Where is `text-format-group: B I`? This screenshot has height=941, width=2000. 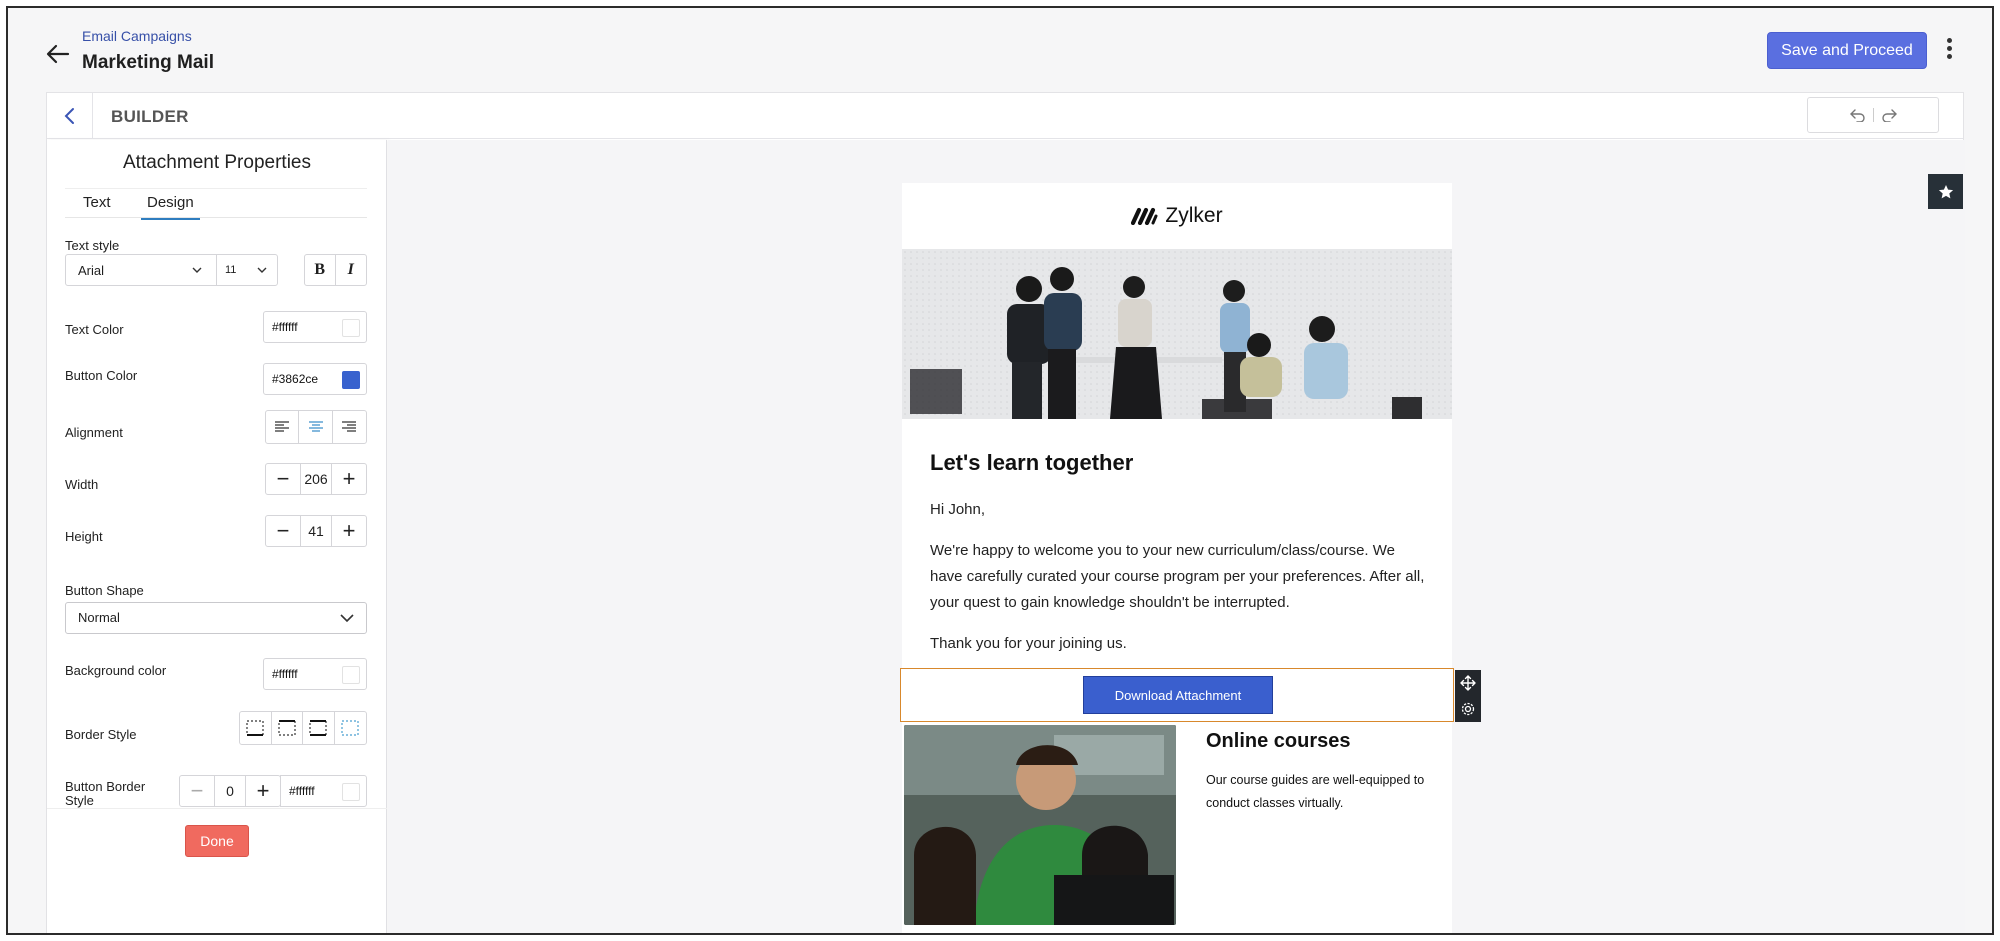
text-format-group: B I is located at coordinates (335, 270).